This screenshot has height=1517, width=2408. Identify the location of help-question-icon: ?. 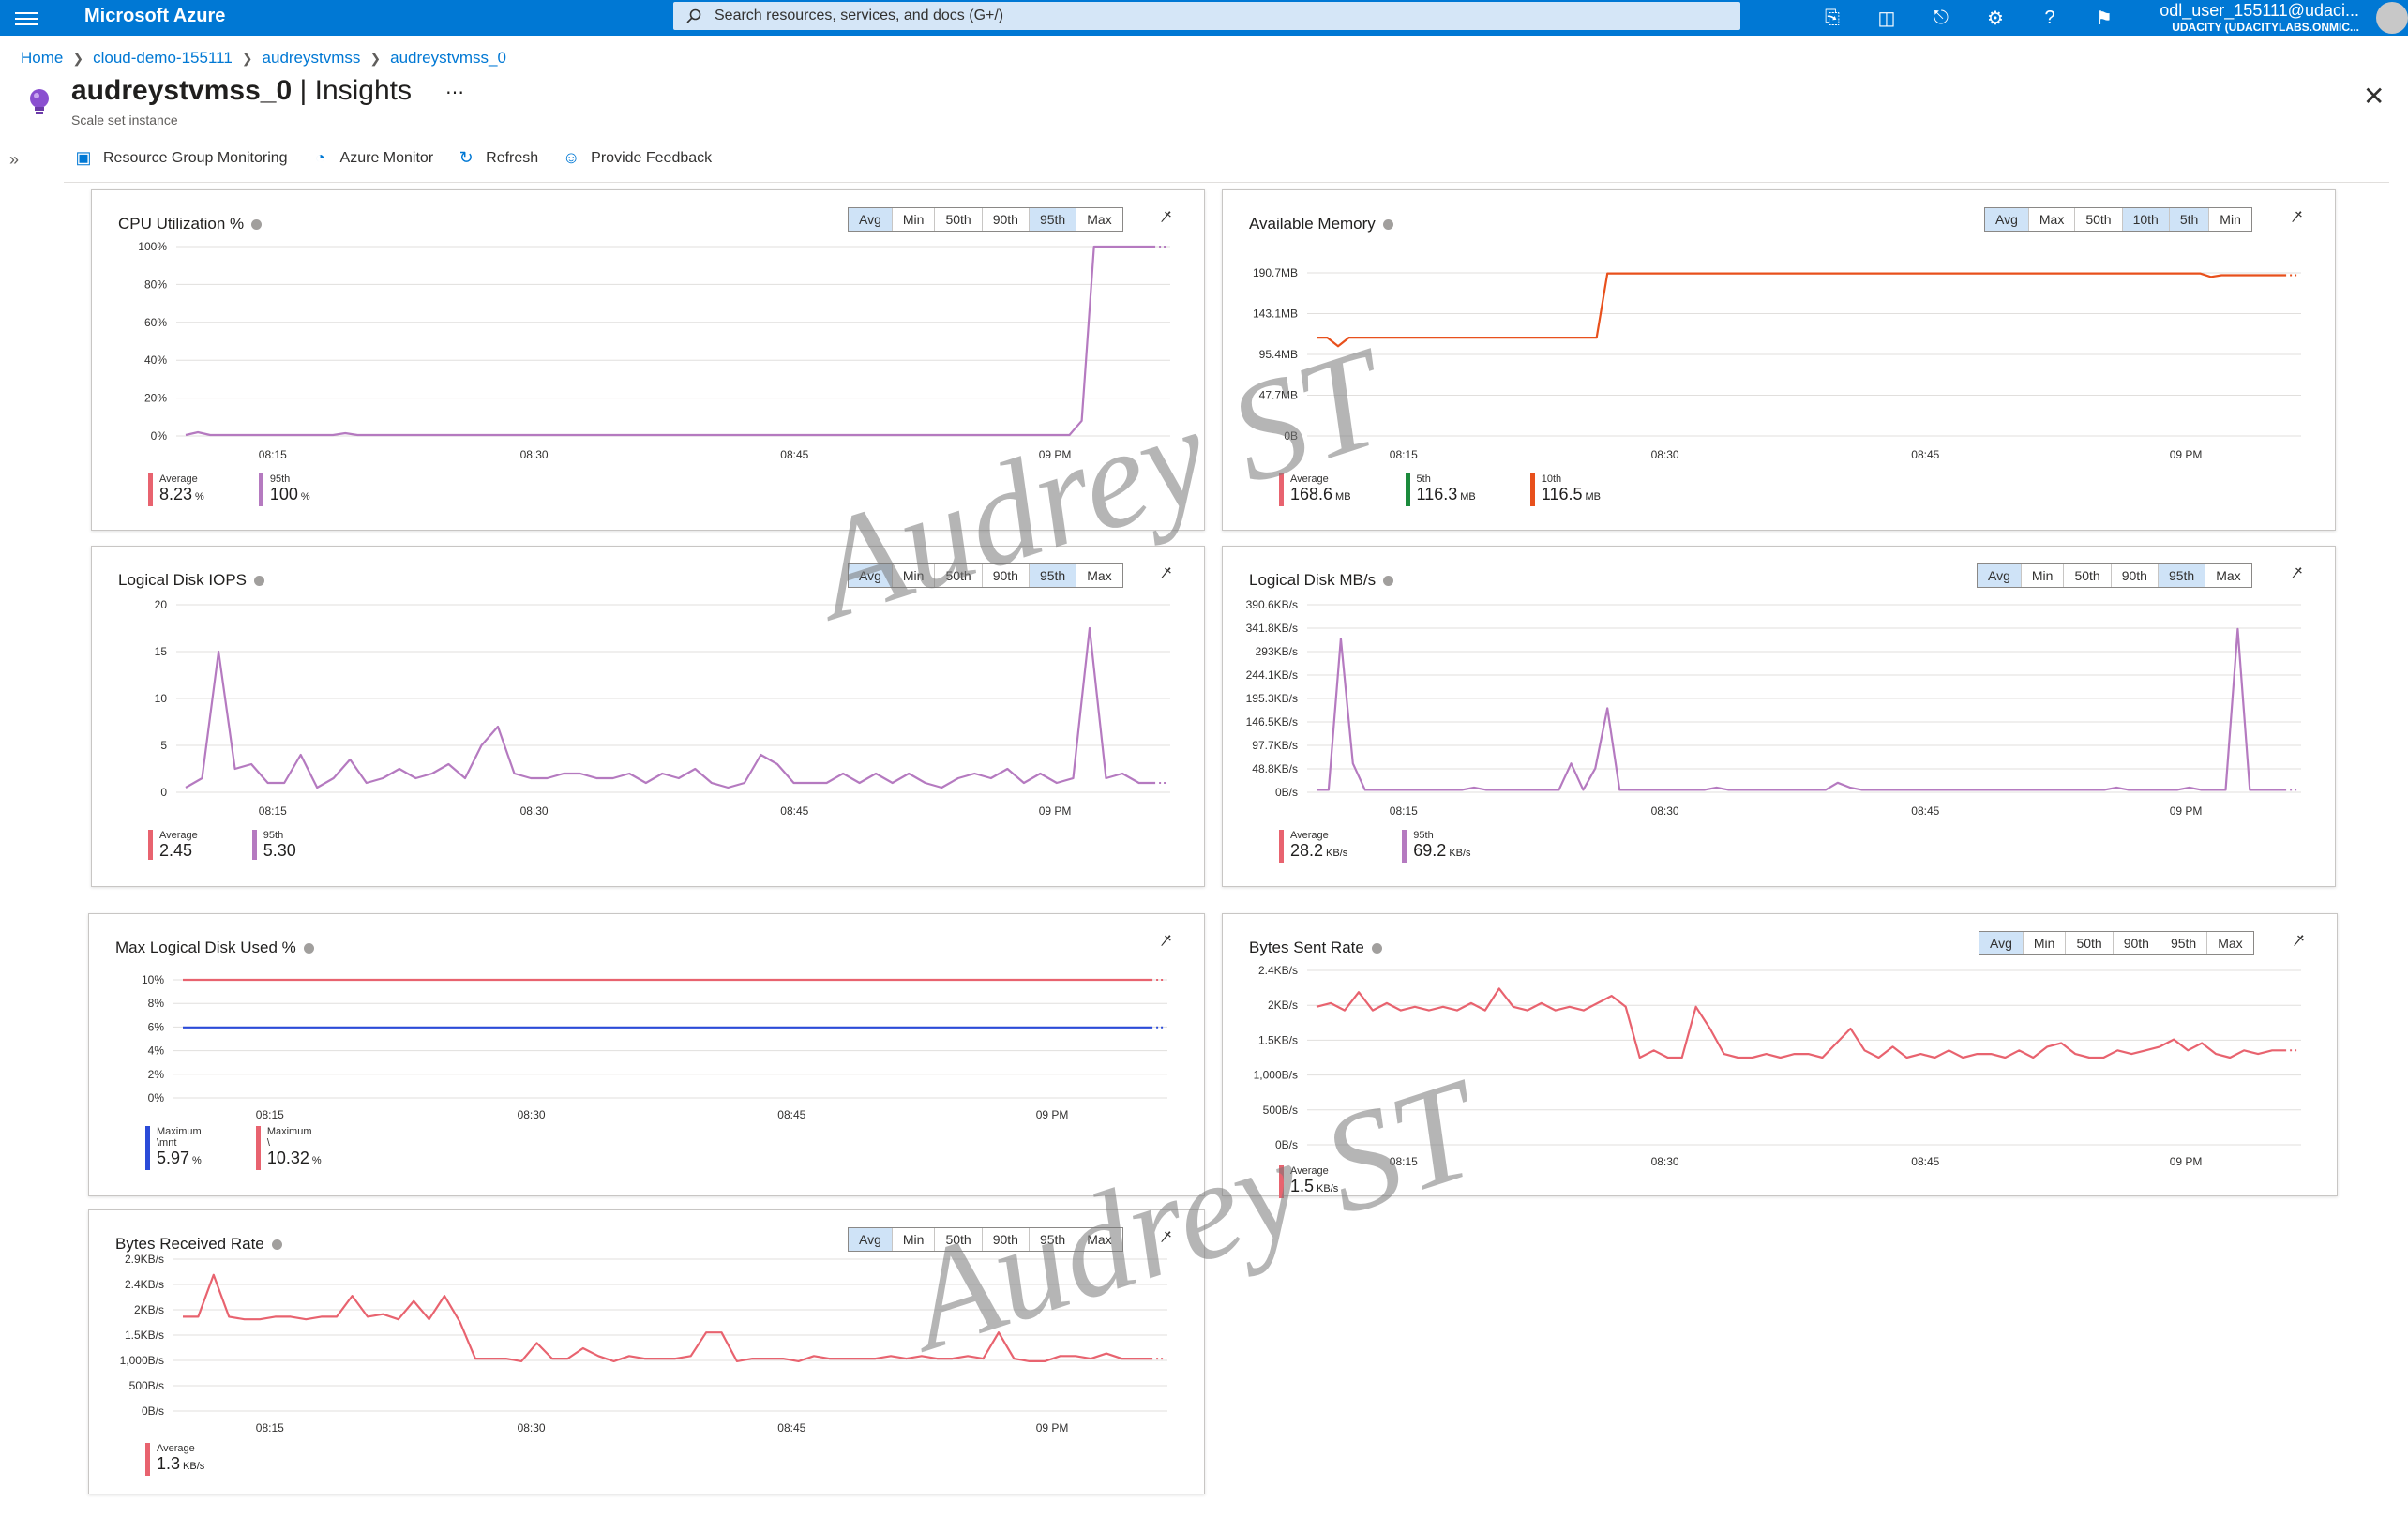
(2050, 18).